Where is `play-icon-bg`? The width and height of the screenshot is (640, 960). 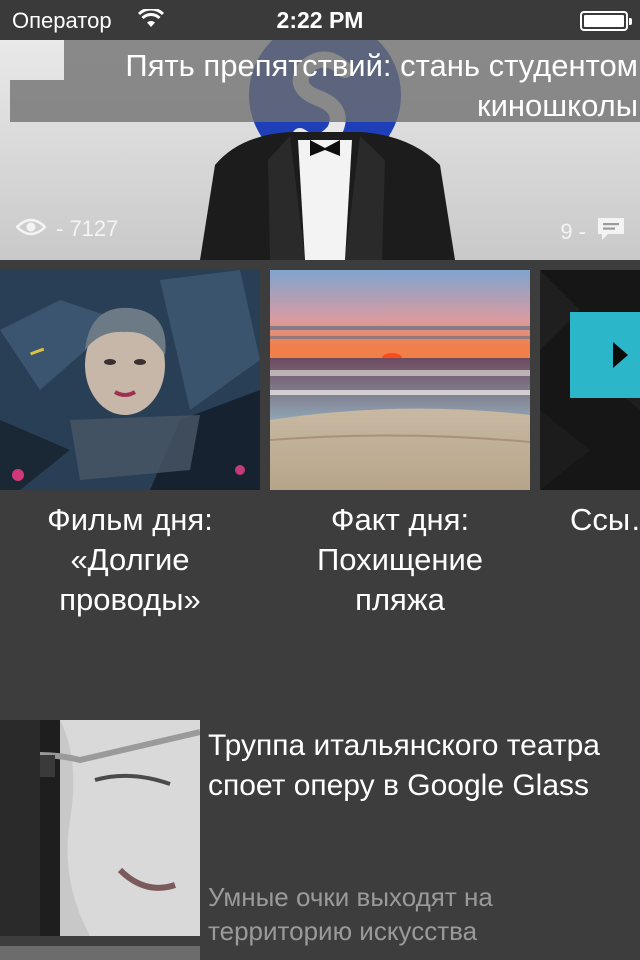 play-icon-bg is located at coordinates (605, 355).